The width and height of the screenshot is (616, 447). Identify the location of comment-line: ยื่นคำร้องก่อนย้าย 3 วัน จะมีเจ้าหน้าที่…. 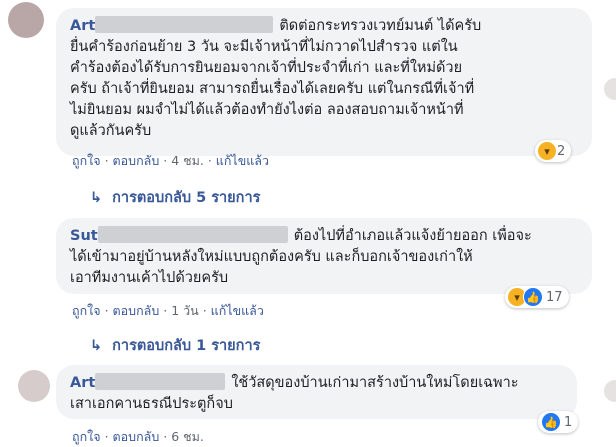
(264, 47).